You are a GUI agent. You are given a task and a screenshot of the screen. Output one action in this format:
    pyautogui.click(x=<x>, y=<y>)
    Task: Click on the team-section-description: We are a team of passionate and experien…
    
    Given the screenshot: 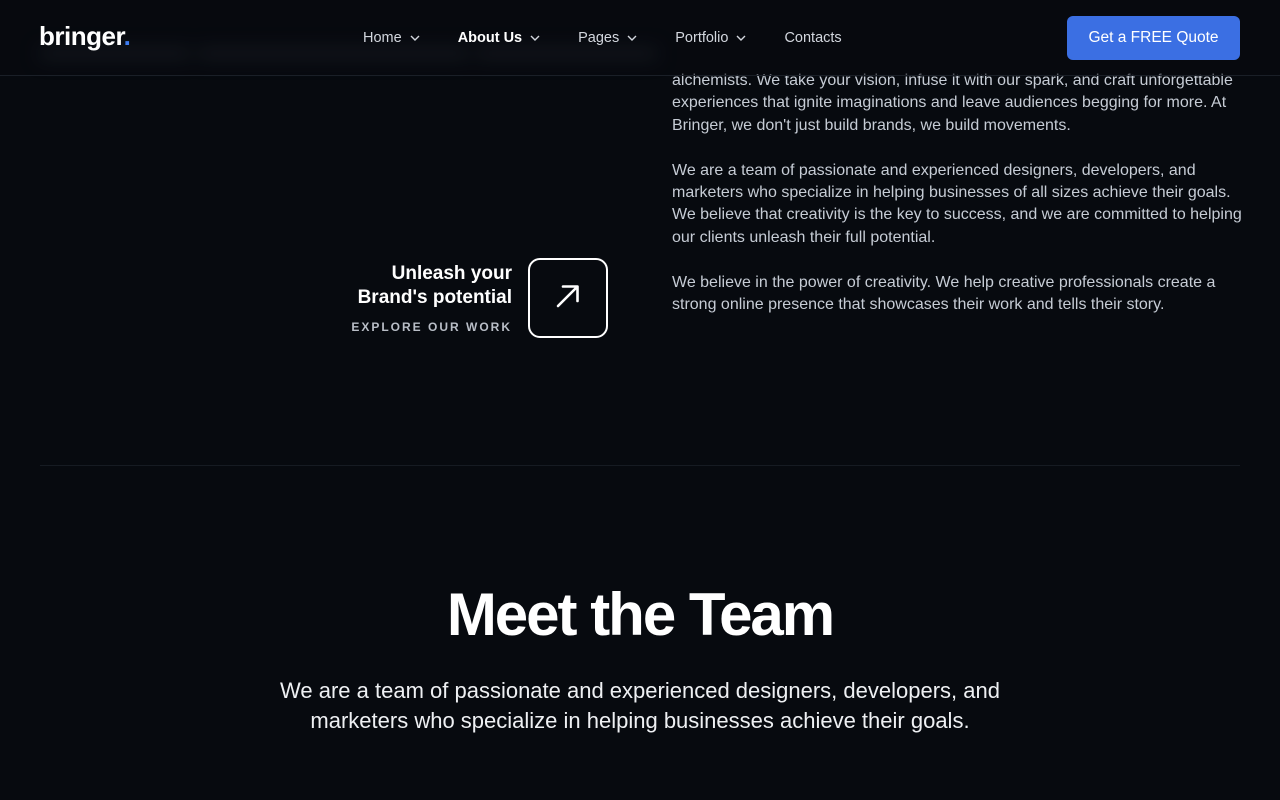 What is the action you would take?
    pyautogui.click(x=640, y=705)
    